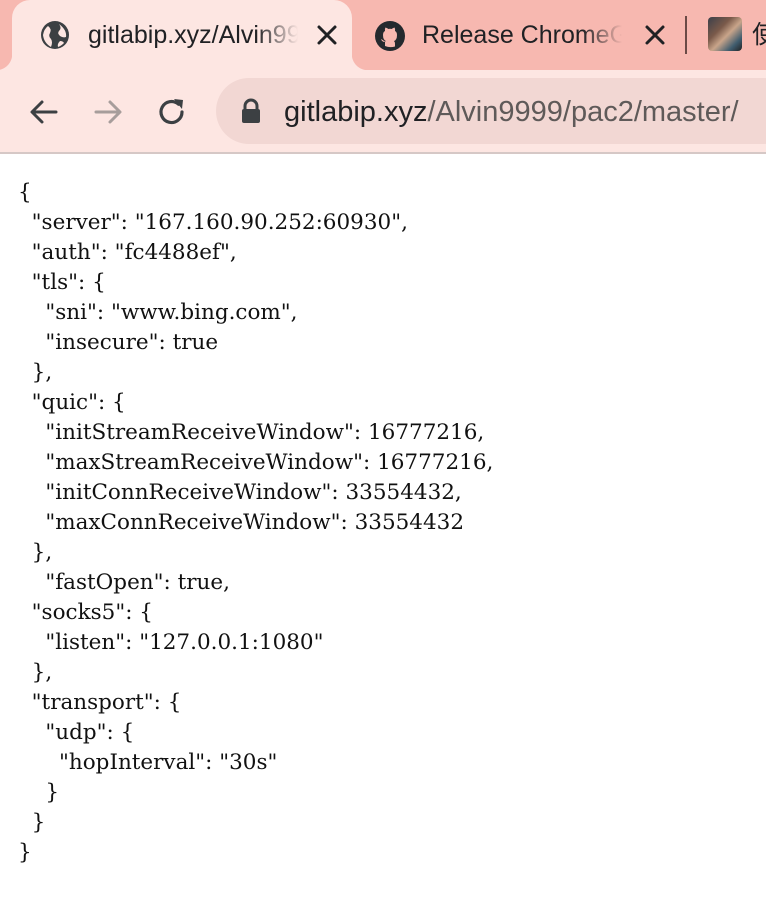 The height and width of the screenshot is (904, 766). Describe the element at coordinates (389, 35) in the screenshot. I see `github-icon` at that location.